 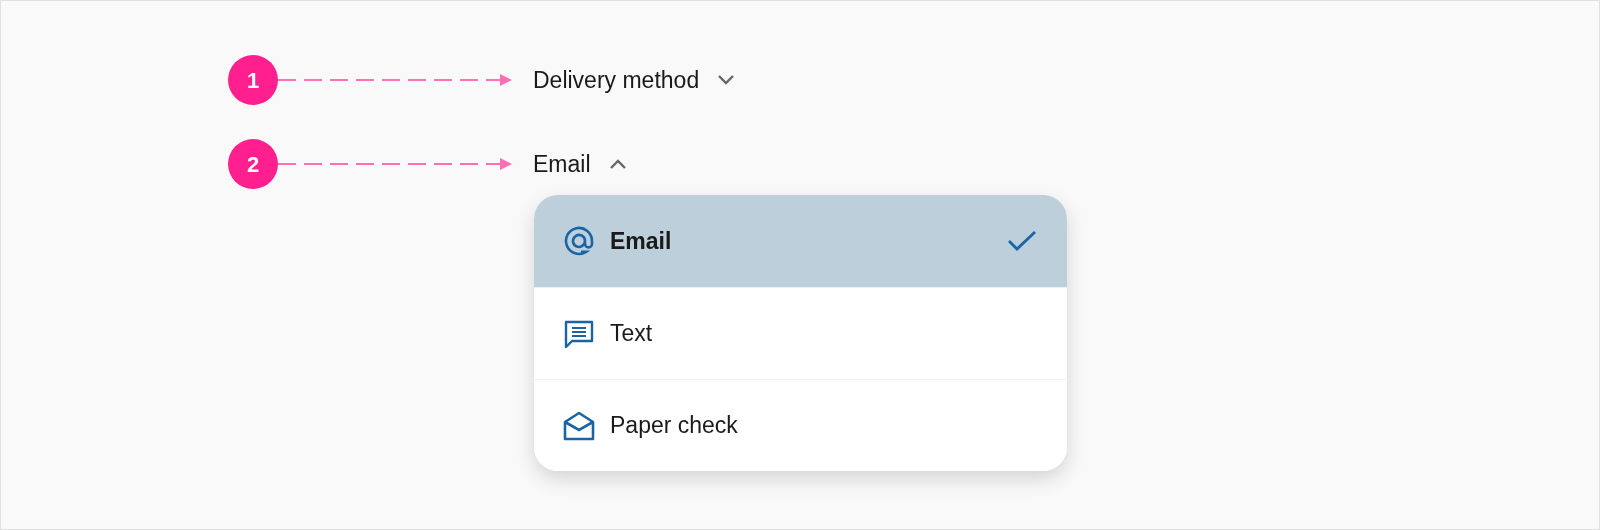 What do you see at coordinates (579, 425) in the screenshot?
I see `open-envelope-icon` at bounding box center [579, 425].